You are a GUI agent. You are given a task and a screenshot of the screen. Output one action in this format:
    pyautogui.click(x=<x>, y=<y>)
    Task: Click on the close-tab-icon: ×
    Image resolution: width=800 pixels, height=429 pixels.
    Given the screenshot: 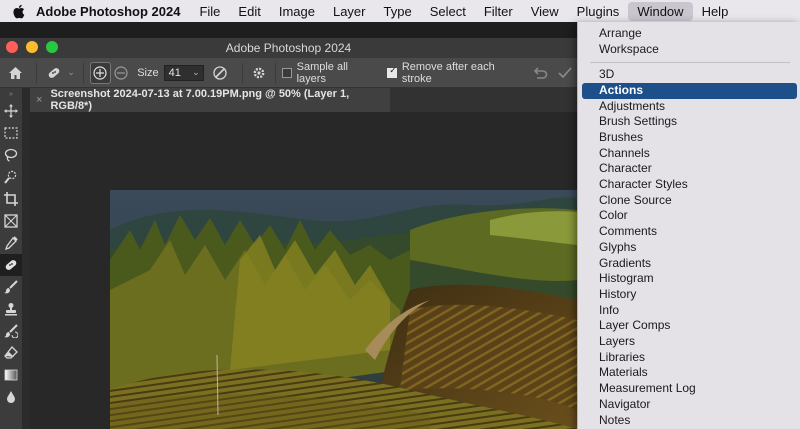 What is the action you would take?
    pyautogui.click(x=39, y=100)
    